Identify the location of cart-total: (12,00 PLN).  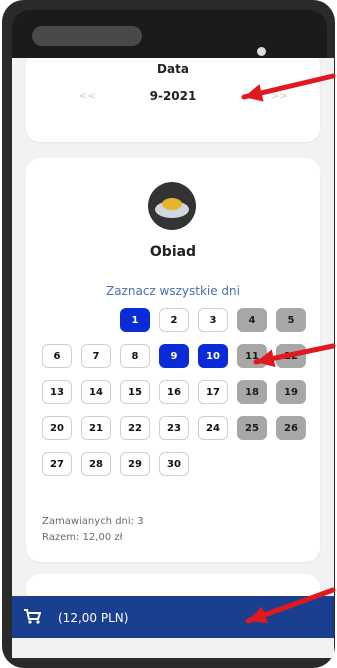
(93, 618).